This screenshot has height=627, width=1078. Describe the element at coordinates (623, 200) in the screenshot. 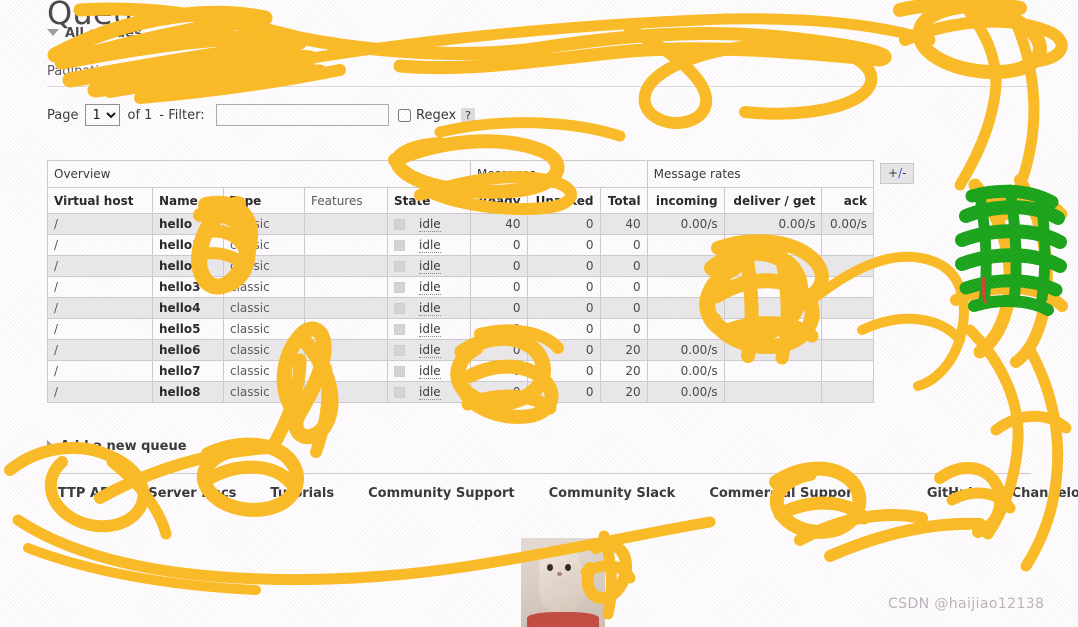

I see `column-header-total: Total` at that location.